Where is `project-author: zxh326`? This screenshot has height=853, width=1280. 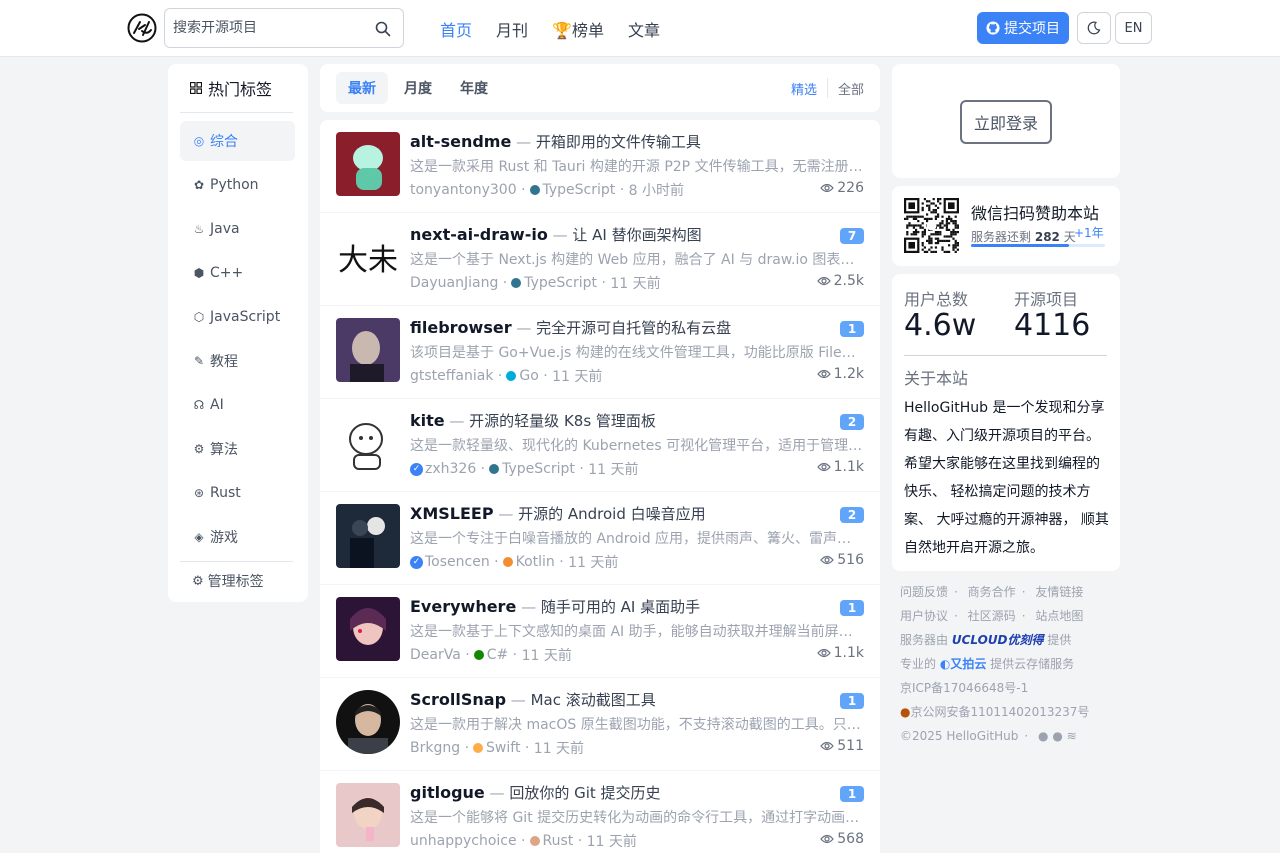 project-author: zxh326 is located at coordinates (450, 469).